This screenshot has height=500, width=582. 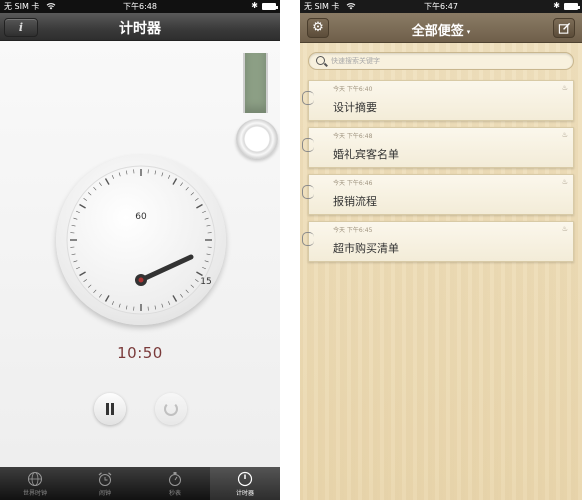 What do you see at coordinates (355, 107) in the screenshot?
I see `note-title: 设计摘要` at bounding box center [355, 107].